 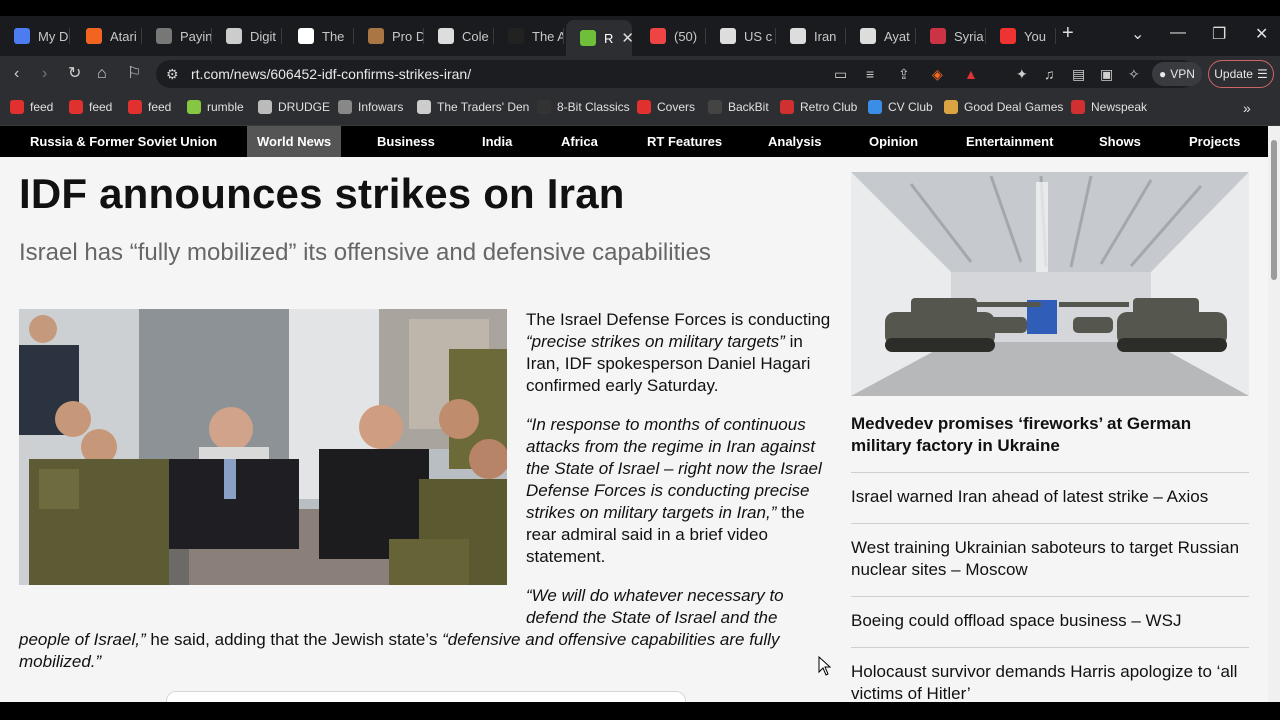 What do you see at coordinates (1050, 523) in the screenshot?
I see `divider` at bounding box center [1050, 523].